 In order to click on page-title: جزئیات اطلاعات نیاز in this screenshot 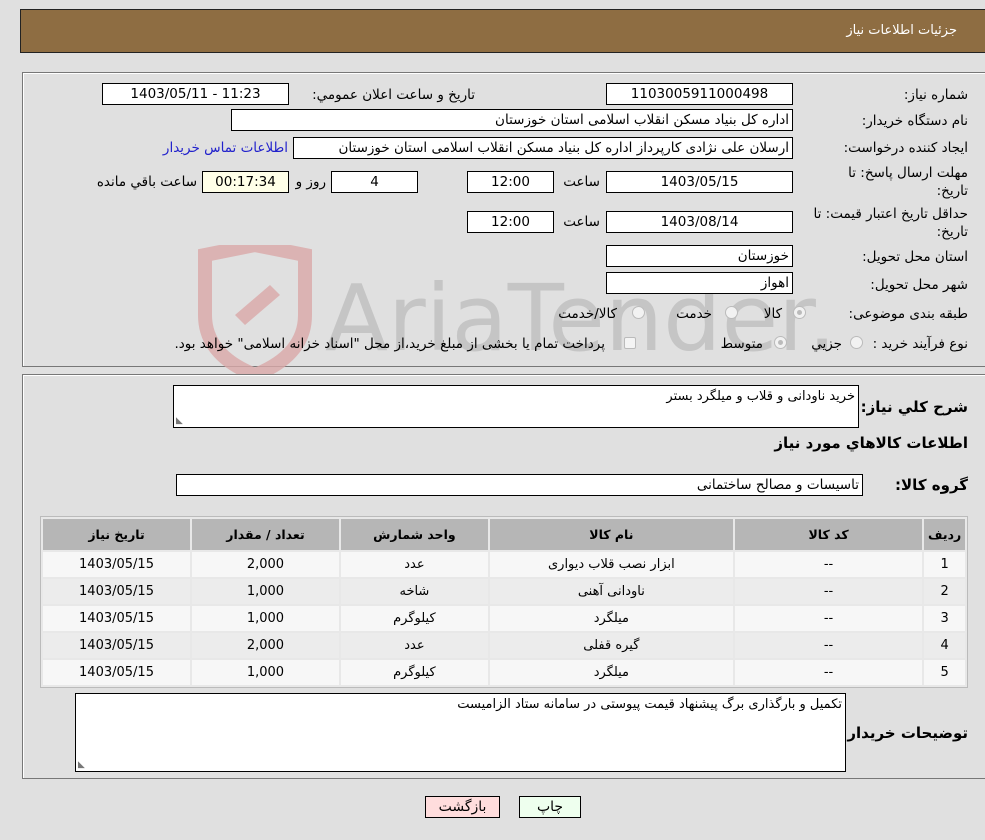, I will do `click(901, 30)`.